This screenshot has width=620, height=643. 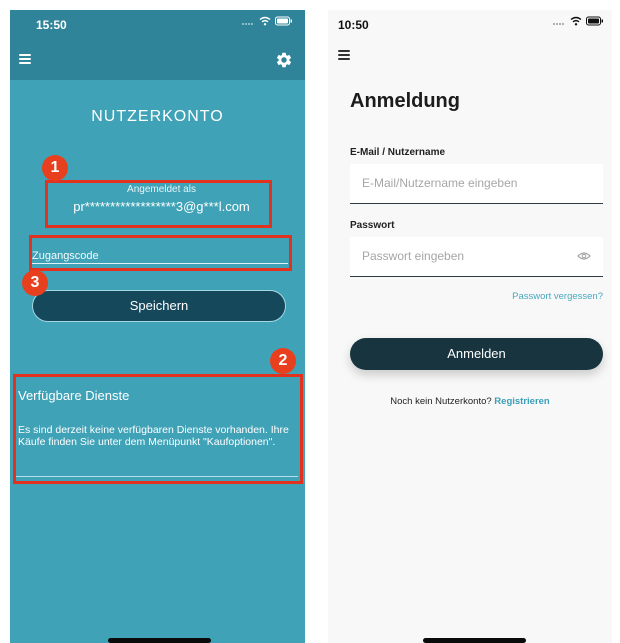 I want to click on password-label: Passwort, so click(x=372, y=225).